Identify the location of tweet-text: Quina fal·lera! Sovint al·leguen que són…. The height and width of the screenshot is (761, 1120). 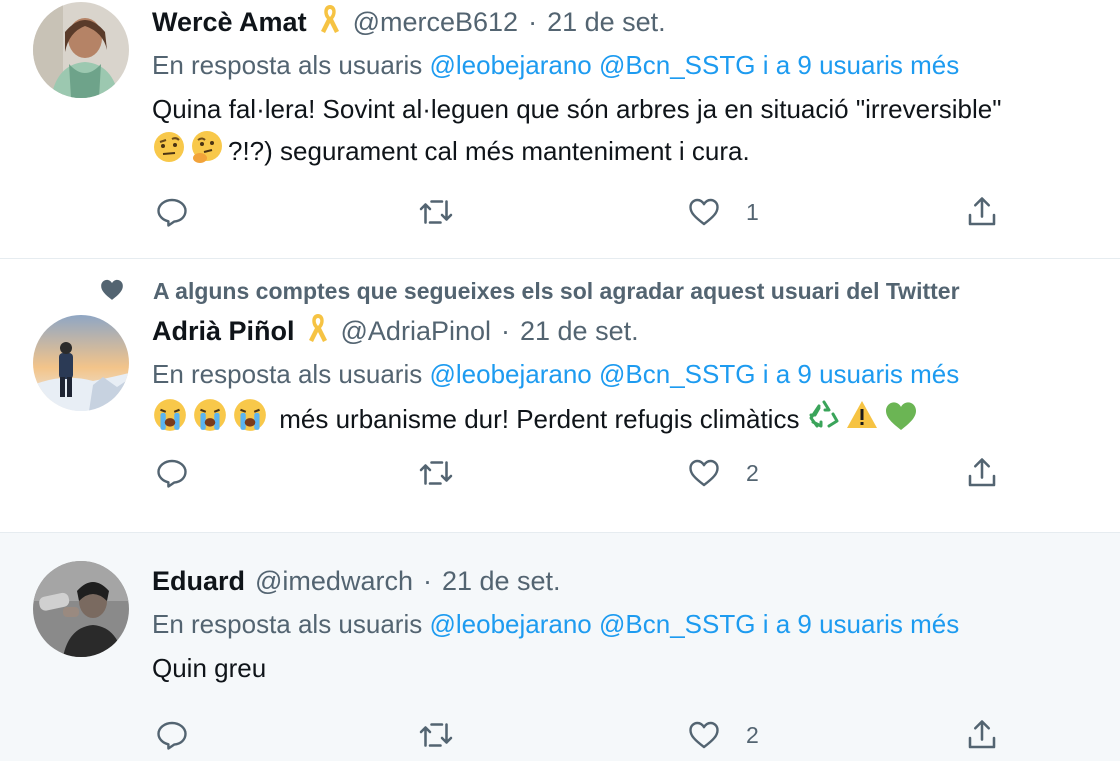
(636, 132).